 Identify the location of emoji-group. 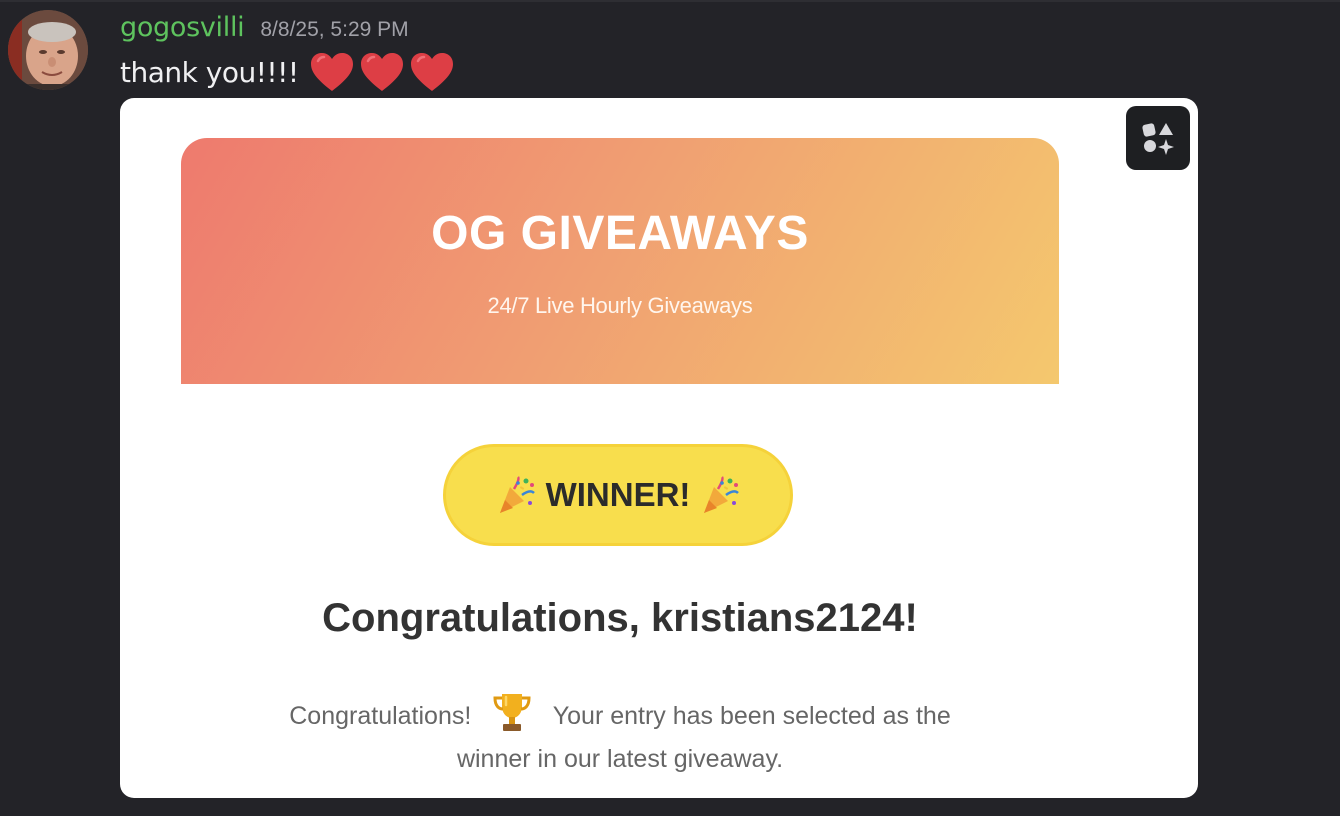
(382, 72).